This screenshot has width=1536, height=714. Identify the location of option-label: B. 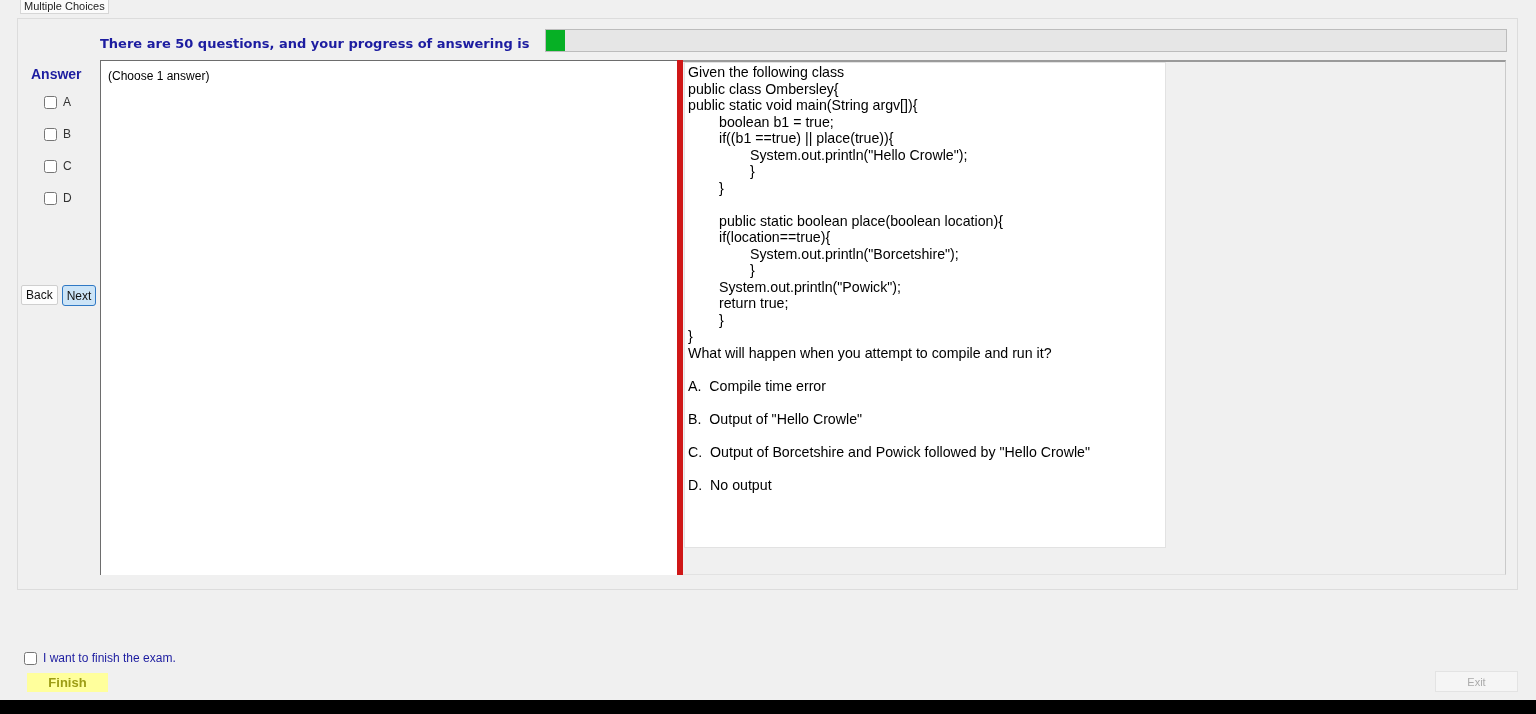
(67, 134).